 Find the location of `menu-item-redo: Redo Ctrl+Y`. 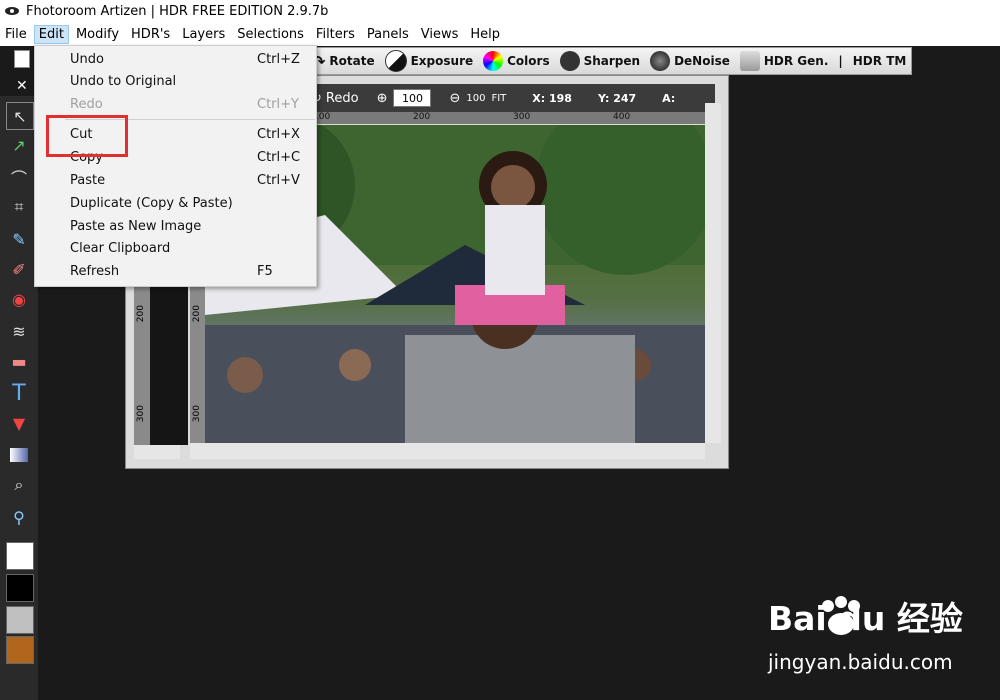

menu-item-redo: Redo Ctrl+Y is located at coordinates (175, 104).